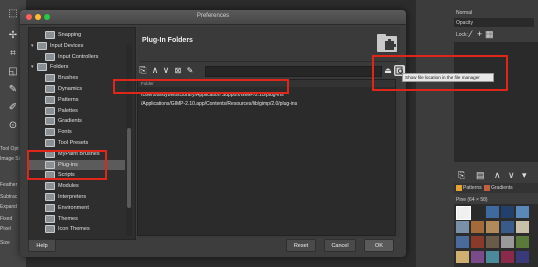  Describe the element at coordinates (461, 175) in the screenshot. I see `new-layer-icon: ⎘` at that location.